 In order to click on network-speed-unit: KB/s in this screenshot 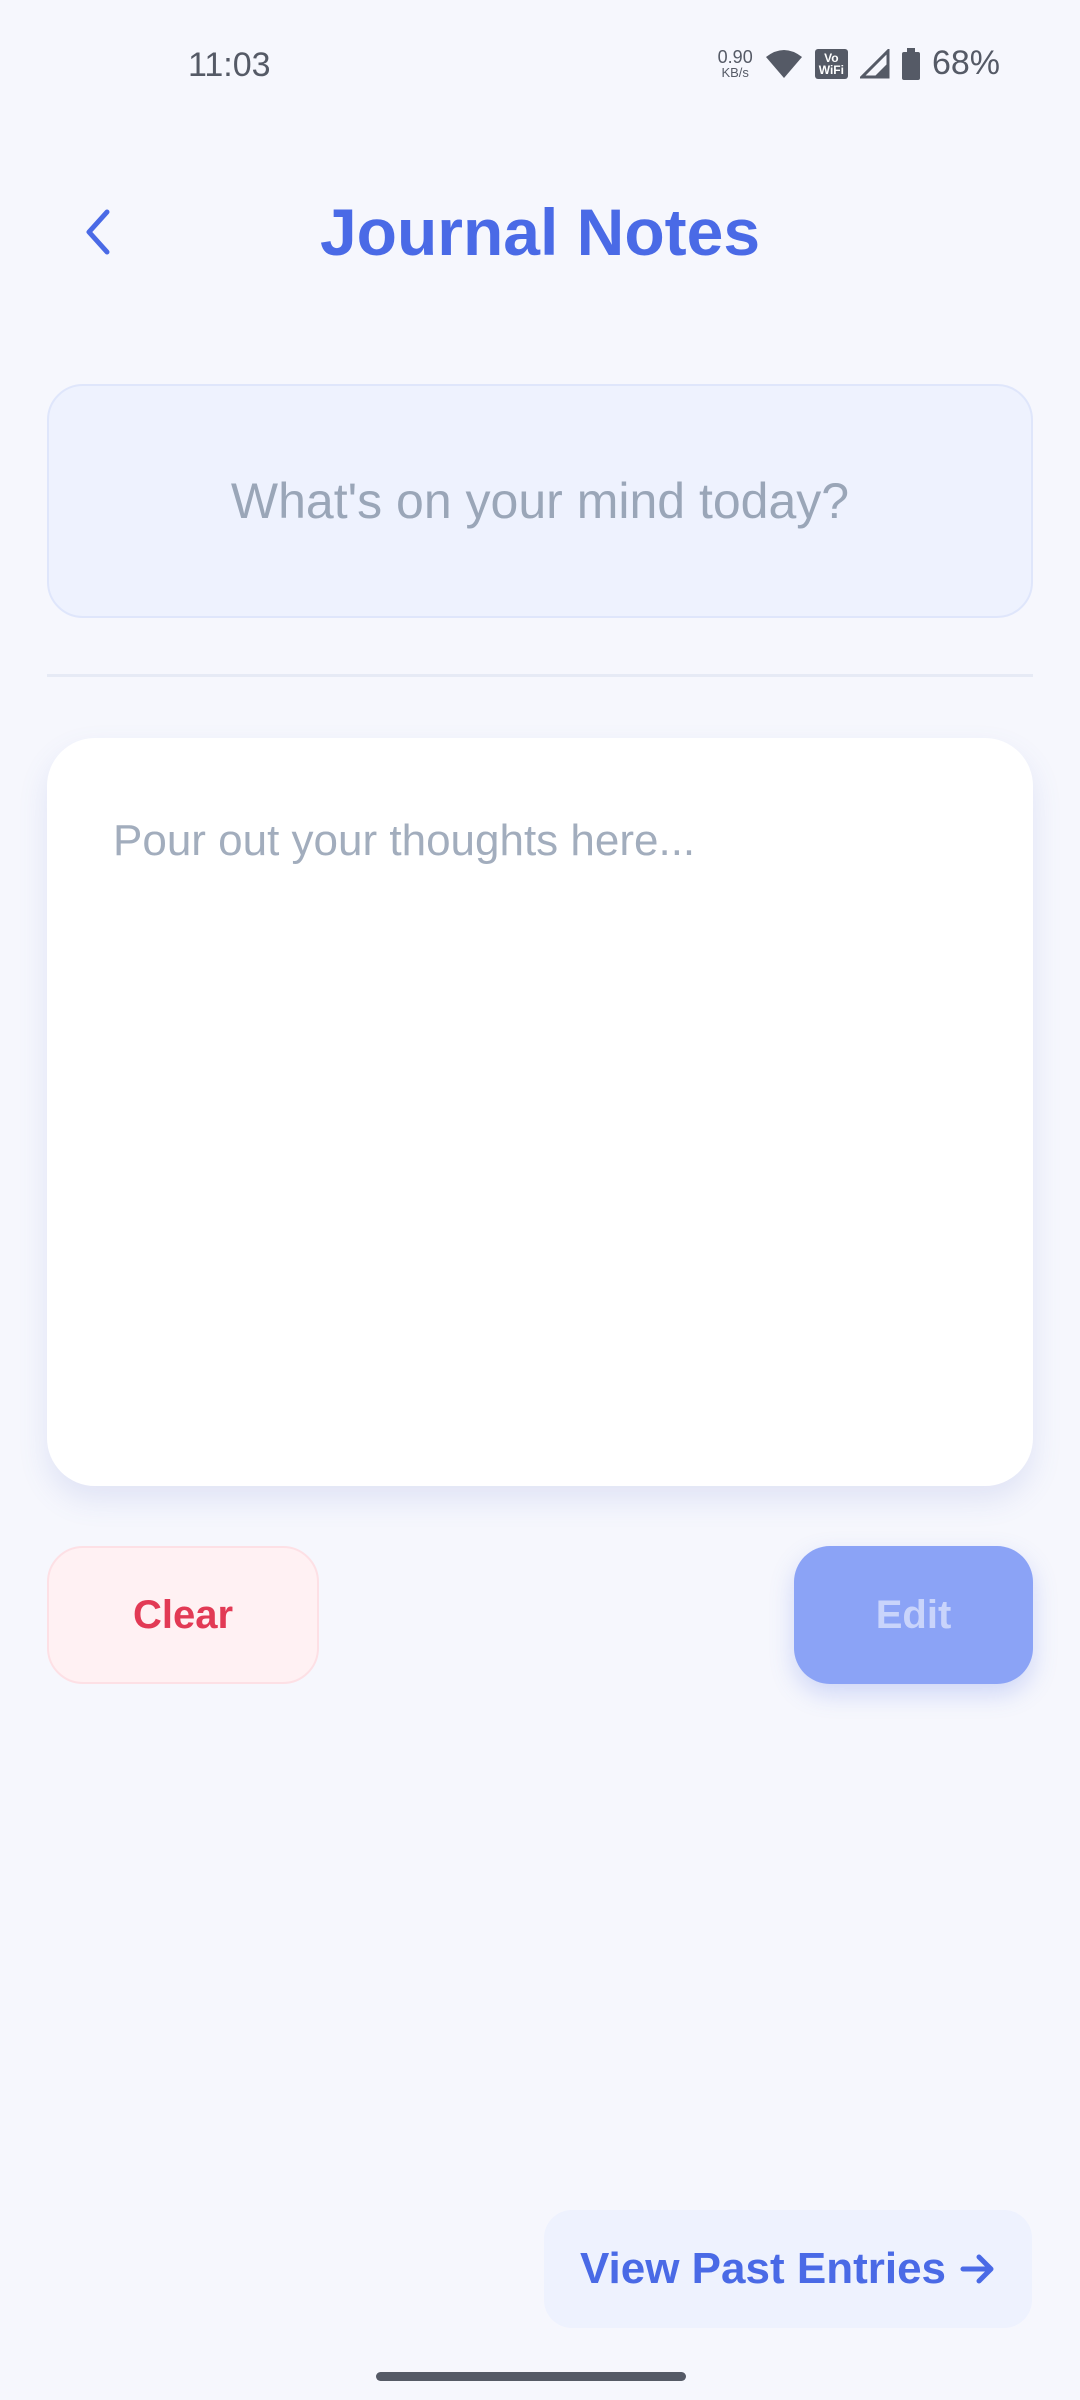, I will do `click(735, 72)`.